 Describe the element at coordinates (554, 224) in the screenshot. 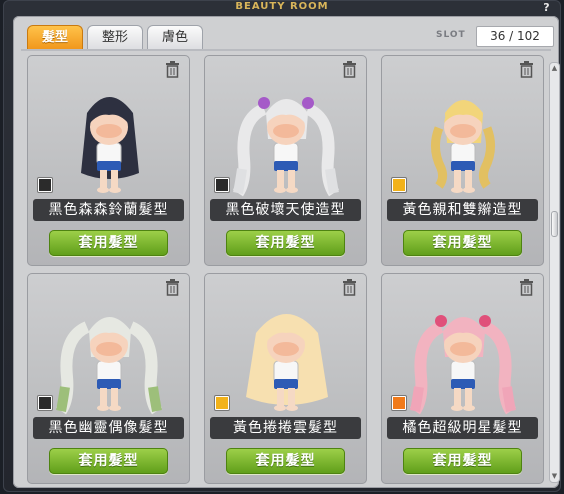

I see `scrollbar-thumb` at that location.